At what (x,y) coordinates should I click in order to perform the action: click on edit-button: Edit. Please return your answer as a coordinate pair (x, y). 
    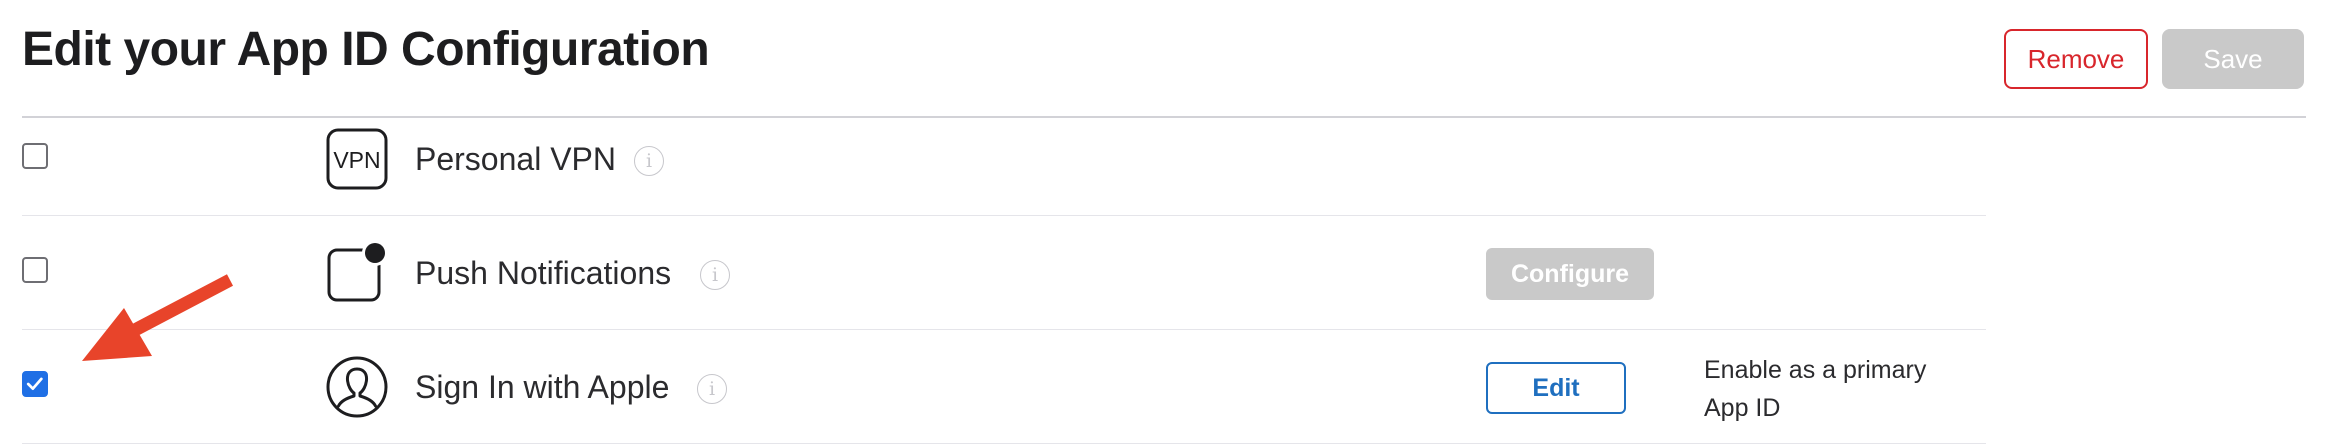
    Looking at the image, I should click on (1556, 388).